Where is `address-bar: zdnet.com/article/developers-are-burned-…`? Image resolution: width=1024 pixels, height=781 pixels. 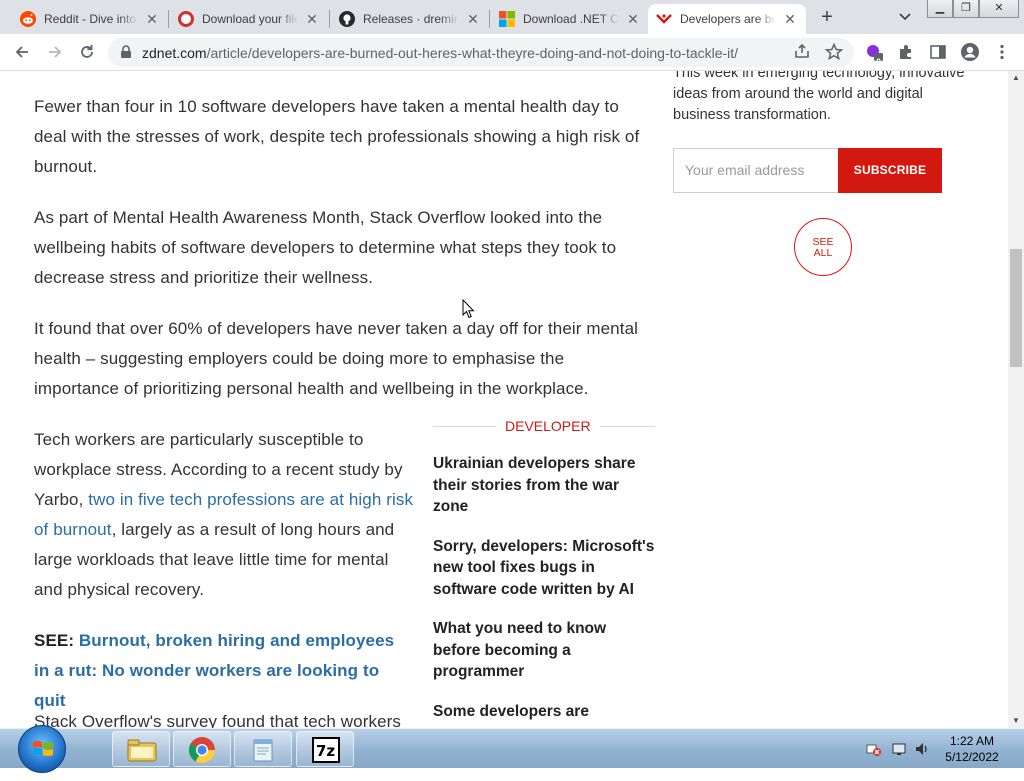 address-bar: zdnet.com/article/developers-are-burned-… is located at coordinates (481, 52).